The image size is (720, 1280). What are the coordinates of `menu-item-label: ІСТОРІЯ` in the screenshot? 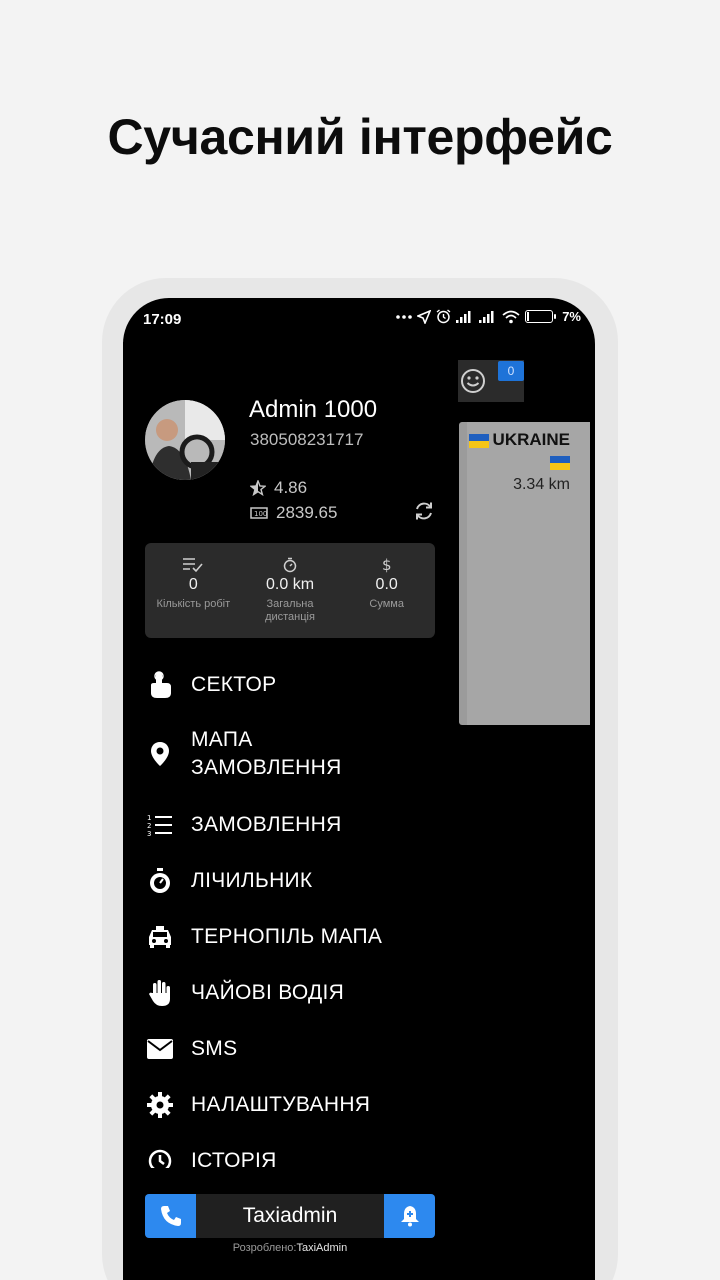 It's located at (234, 1158).